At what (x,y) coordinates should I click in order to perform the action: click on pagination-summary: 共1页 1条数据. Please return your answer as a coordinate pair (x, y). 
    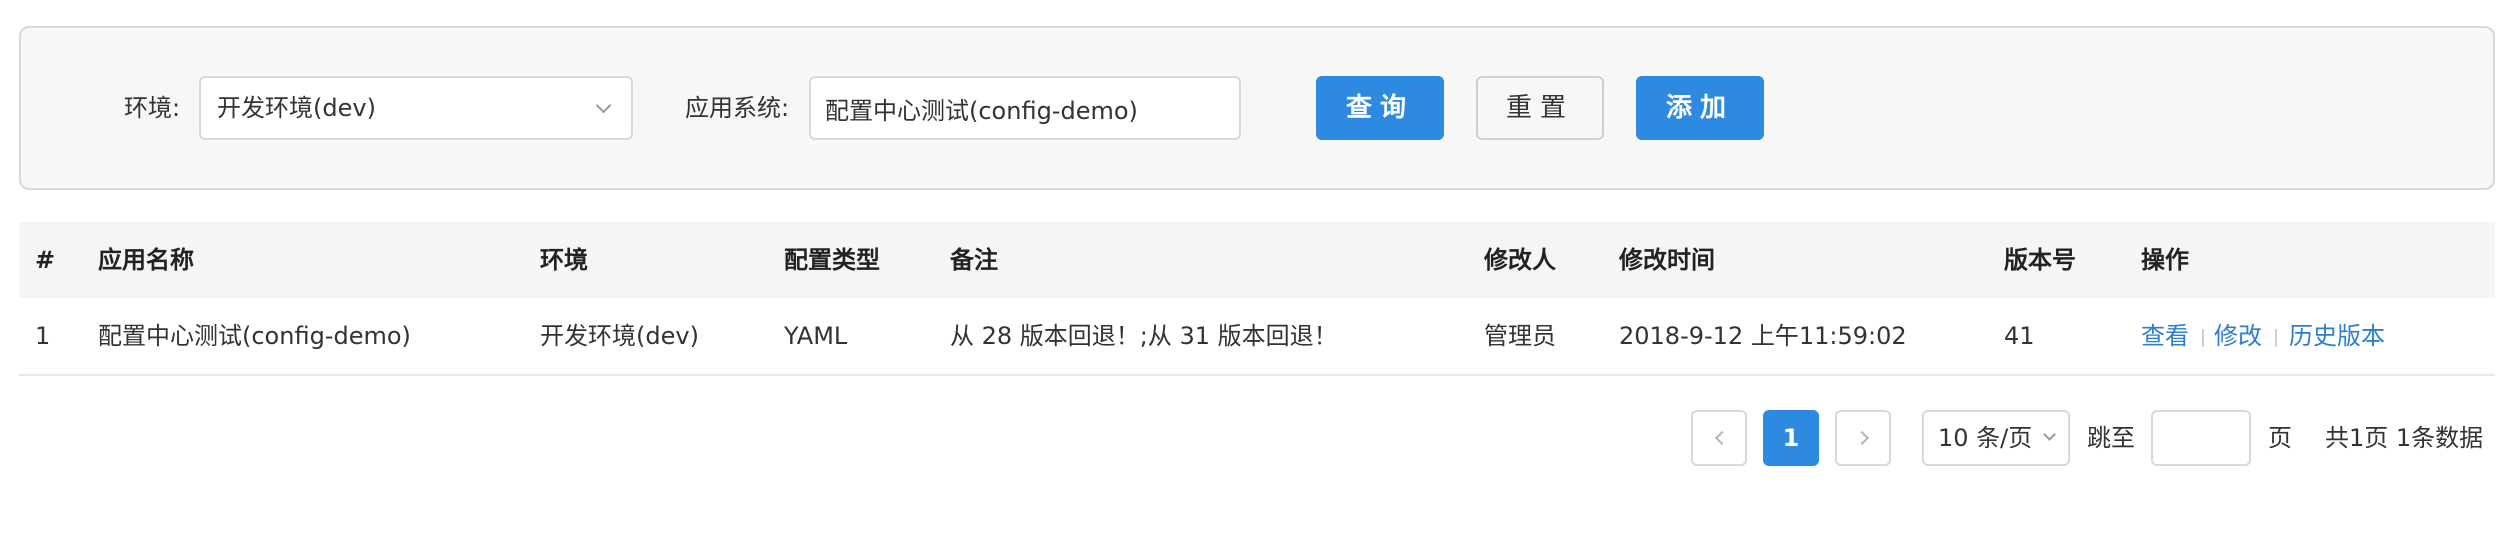
    Looking at the image, I should click on (2404, 438).